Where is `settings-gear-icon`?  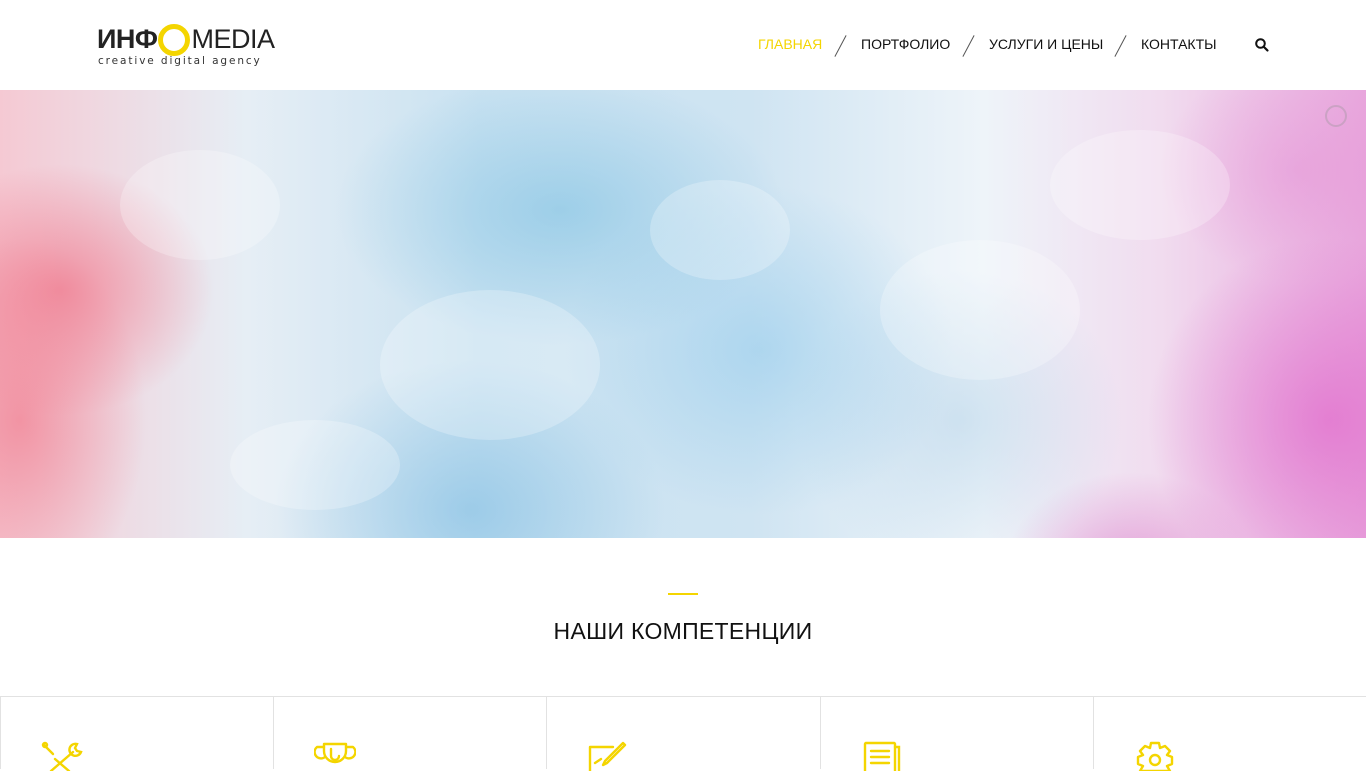
settings-gear-icon is located at coordinates (1155, 756).